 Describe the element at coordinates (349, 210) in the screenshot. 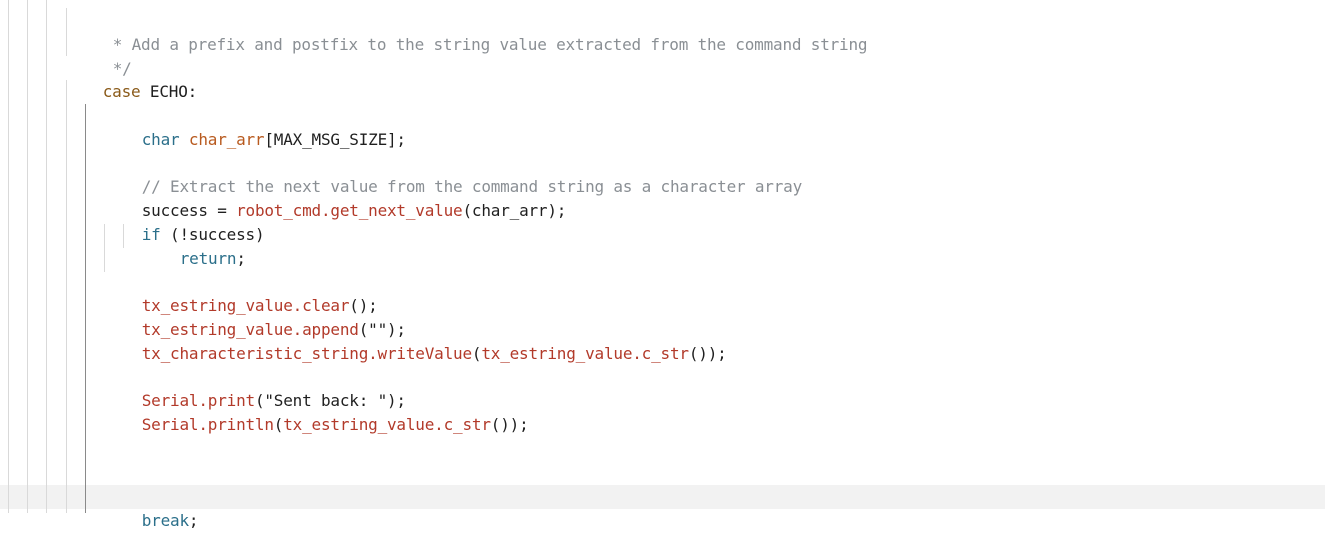

I see `success-call: robot_cmd.get_next_value` at that location.